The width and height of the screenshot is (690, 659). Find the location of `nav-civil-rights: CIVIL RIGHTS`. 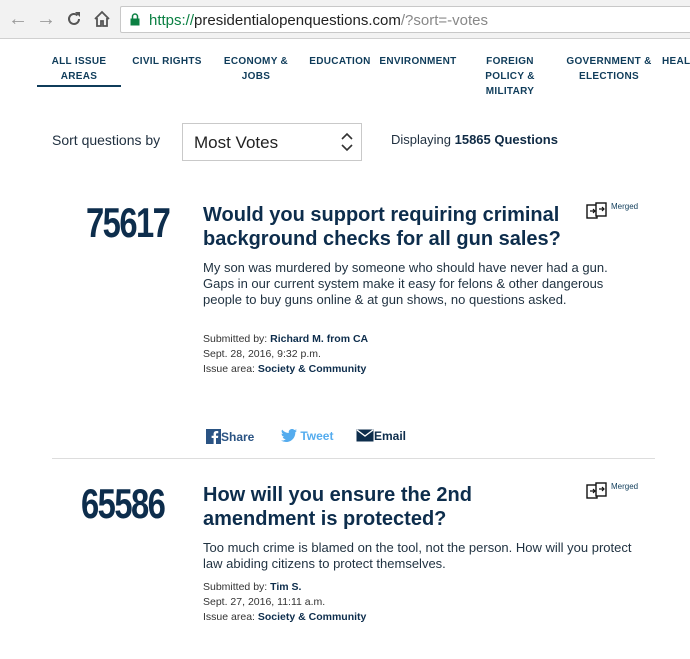

nav-civil-rights: CIVIL RIGHTS is located at coordinates (167, 61).